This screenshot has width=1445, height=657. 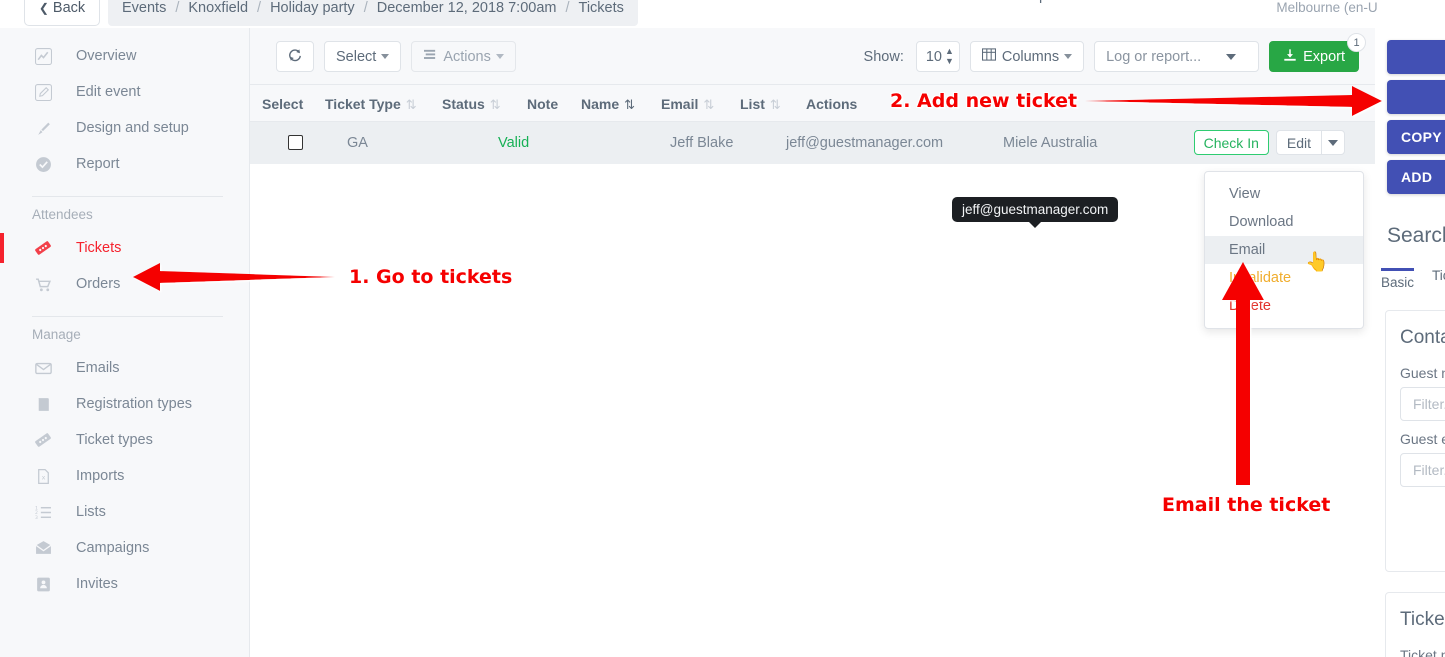 I want to click on column-header-select: Select, so click(x=283, y=104).